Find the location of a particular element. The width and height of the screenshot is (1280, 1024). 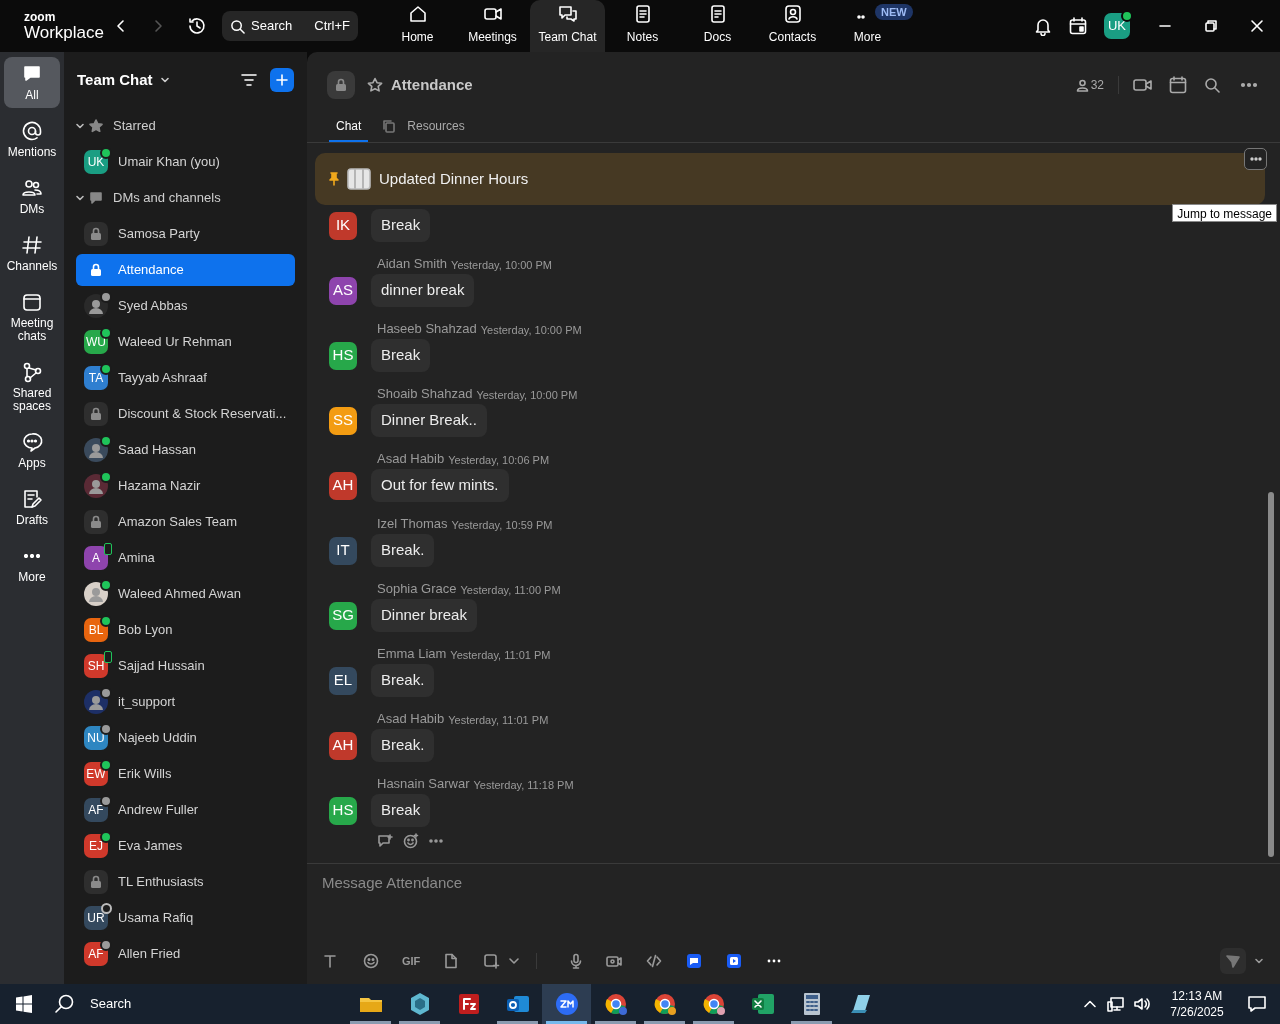

bell-icon is located at coordinates (1043, 26).